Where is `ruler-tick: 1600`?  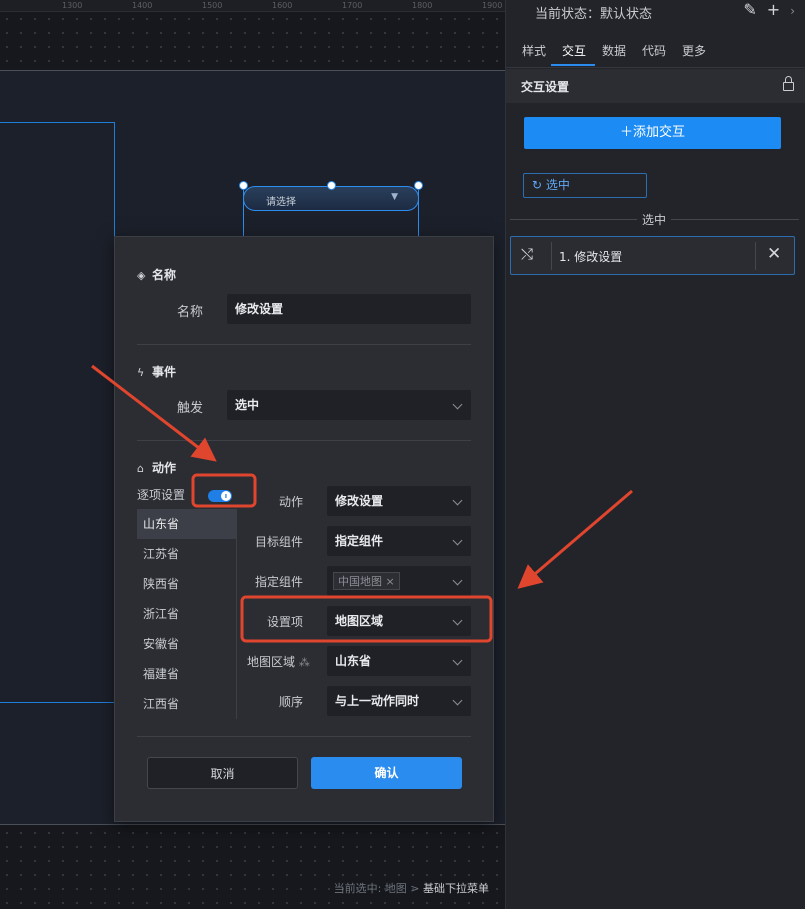
ruler-tick: 1600 is located at coordinates (282, 5).